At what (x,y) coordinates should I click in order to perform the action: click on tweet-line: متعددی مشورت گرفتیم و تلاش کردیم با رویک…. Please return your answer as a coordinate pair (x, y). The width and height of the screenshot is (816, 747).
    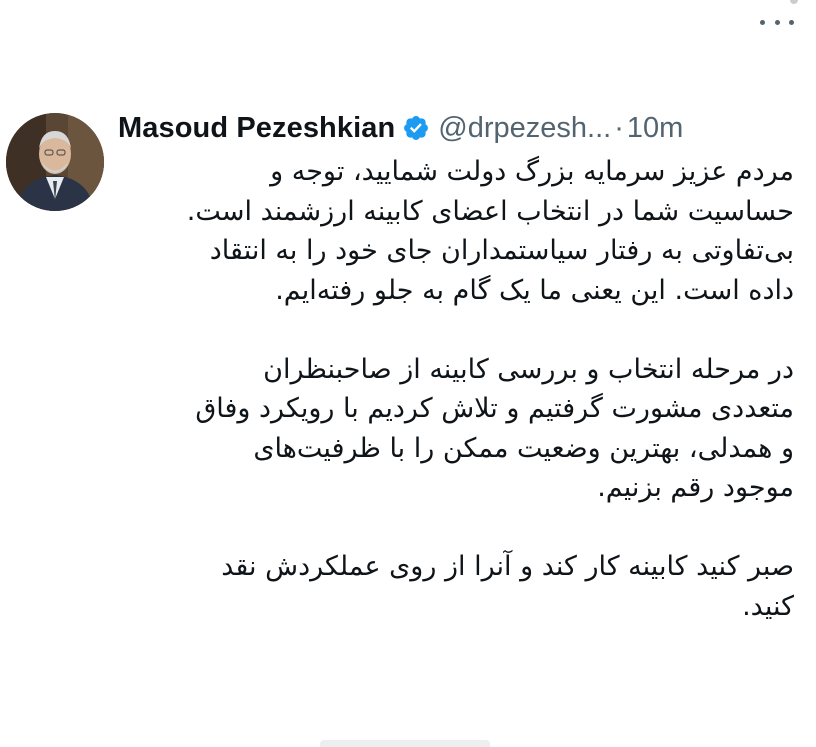
    Looking at the image, I should click on (494, 408).